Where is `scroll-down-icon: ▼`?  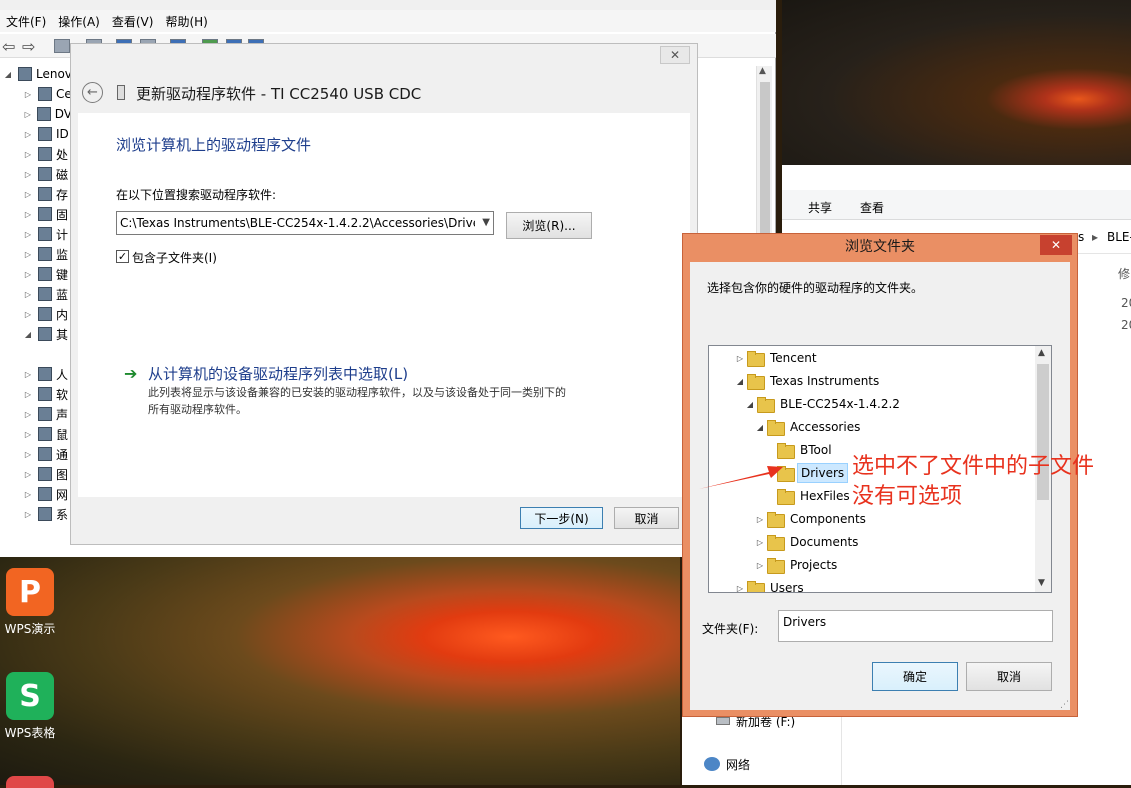
scroll-down-icon: ▼ is located at coordinates (1041, 583).